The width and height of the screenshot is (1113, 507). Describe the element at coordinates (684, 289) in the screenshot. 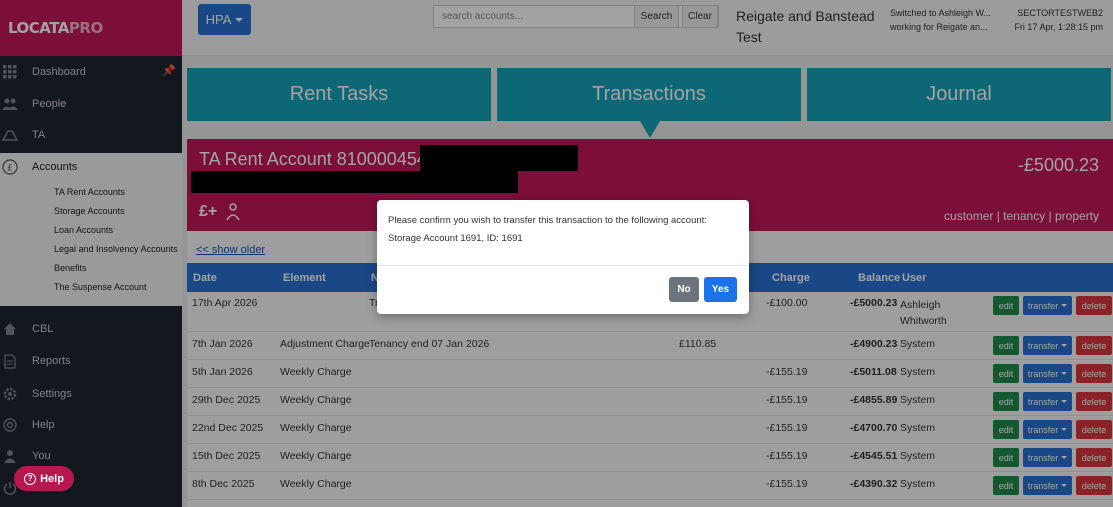

I see `no-button: No` at that location.